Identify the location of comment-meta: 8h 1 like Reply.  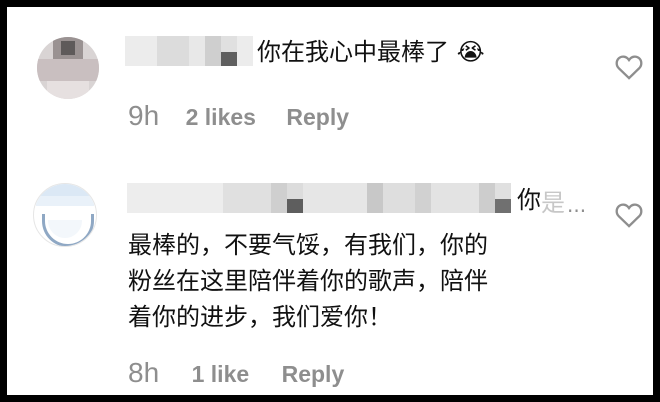
(236, 373).